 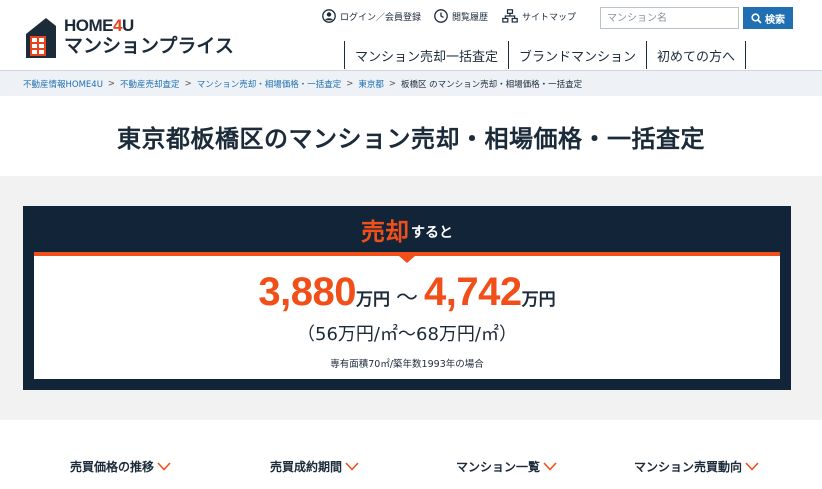 I want to click on breadcrumb-appraisal: 不動産売却査定, so click(x=150, y=84).